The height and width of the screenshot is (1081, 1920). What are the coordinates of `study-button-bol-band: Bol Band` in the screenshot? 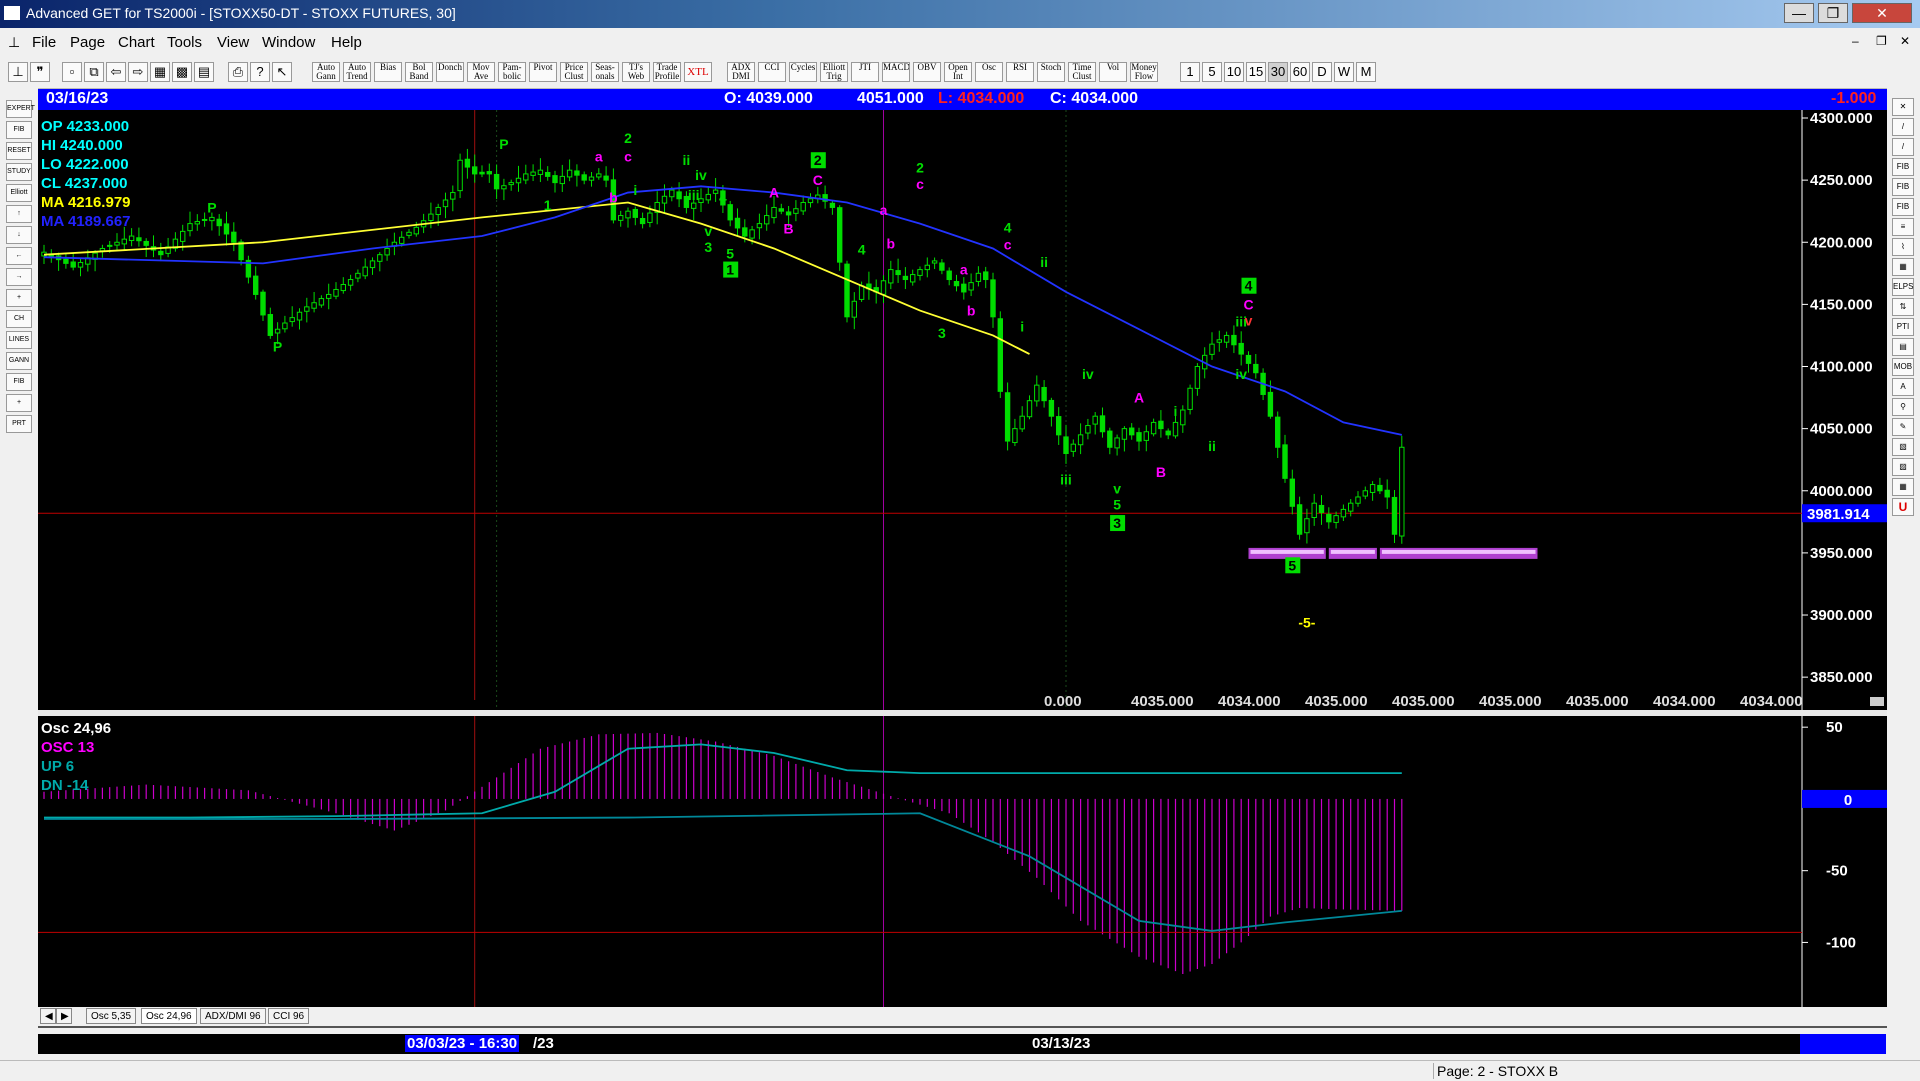 It's located at (419, 72).